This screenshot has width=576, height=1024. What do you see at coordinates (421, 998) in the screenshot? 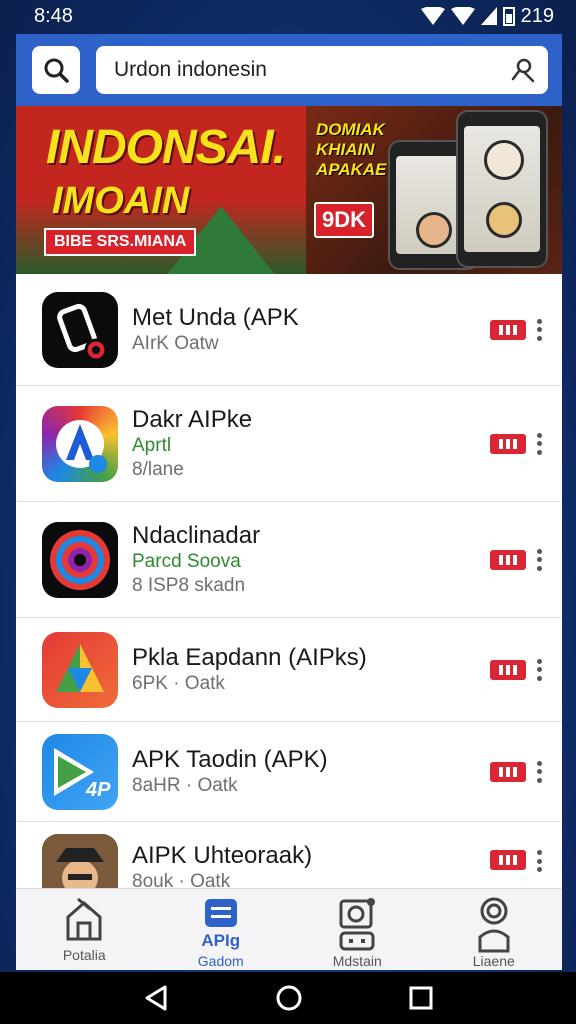
I see `recents-icon` at bounding box center [421, 998].